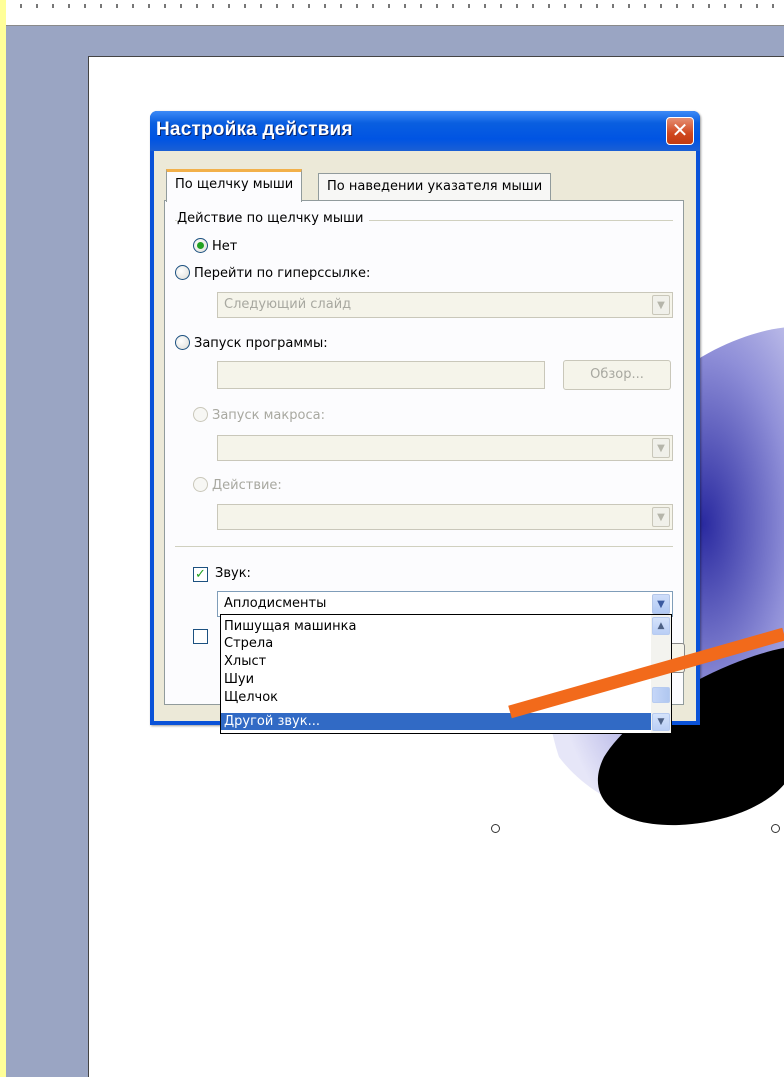 The height and width of the screenshot is (1077, 784). Describe the element at coordinates (661, 674) in the screenshot. I see `list-scrollbar: ▲ ▼` at that location.